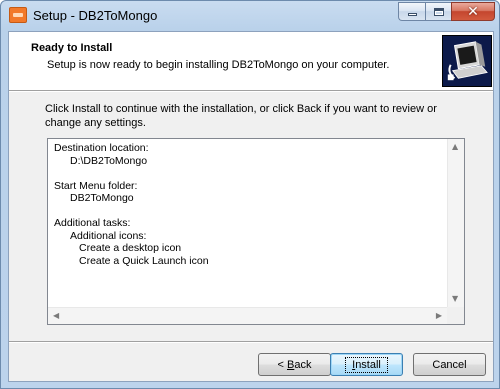 Image resolution: width=500 pixels, height=389 pixels. I want to click on cancel-button: Cancel, so click(449, 364).